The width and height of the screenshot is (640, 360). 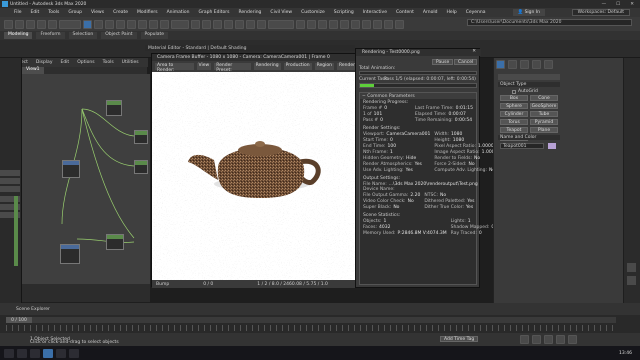 I want to click on slate-menu-utilities: Utilities, so click(x=130, y=62).